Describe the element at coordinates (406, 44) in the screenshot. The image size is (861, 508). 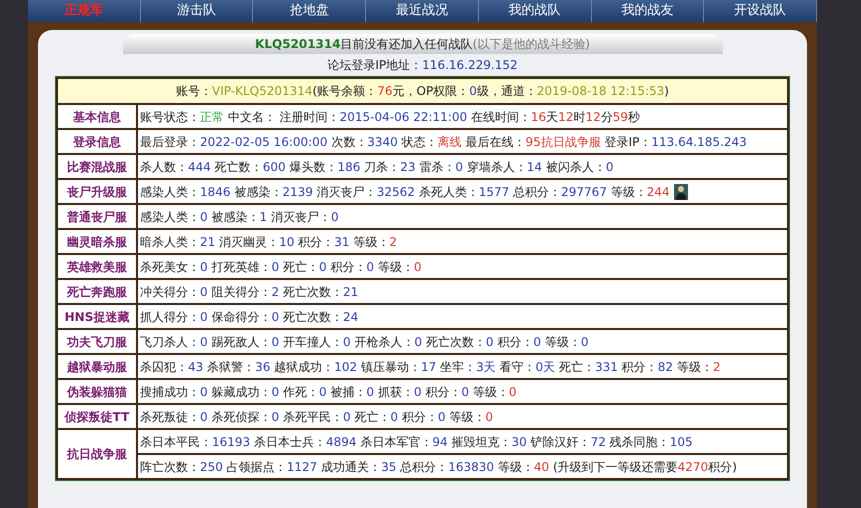
I see `banner-message: 目前没有还加入任何战队` at that location.